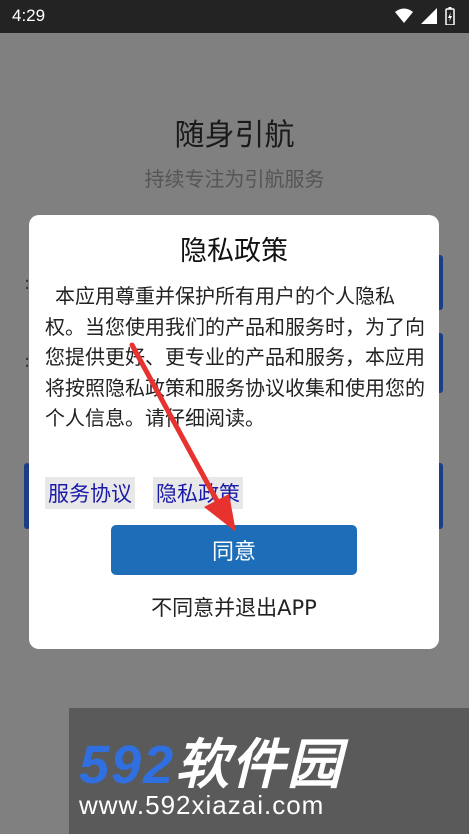  What do you see at coordinates (234, 251) in the screenshot?
I see `dialog-title: 隐私政策` at bounding box center [234, 251].